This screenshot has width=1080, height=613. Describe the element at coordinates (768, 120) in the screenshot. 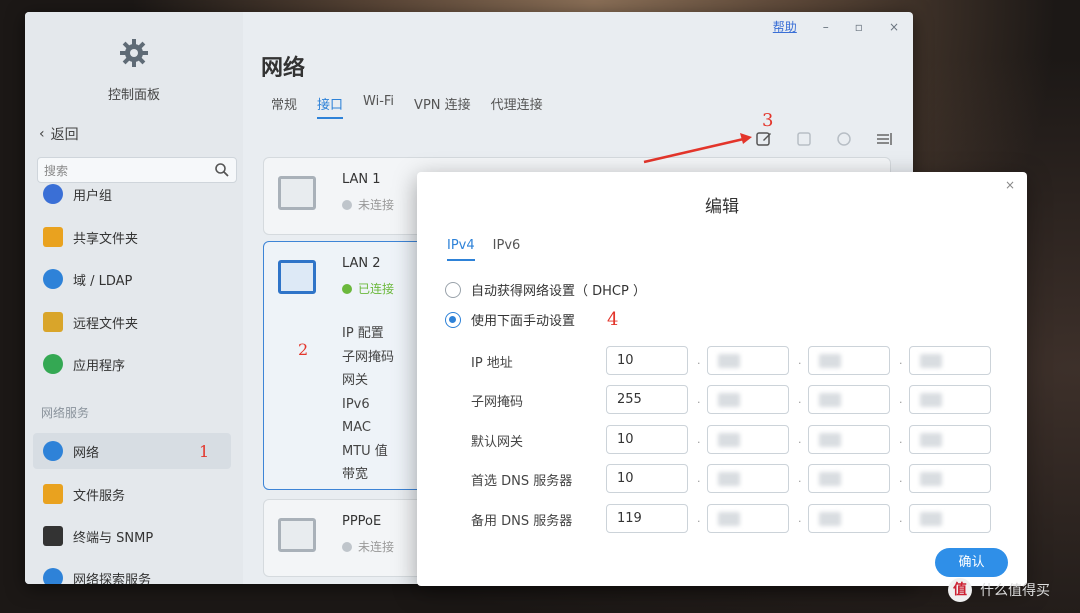

I see `annotation-marker-3: 3` at that location.